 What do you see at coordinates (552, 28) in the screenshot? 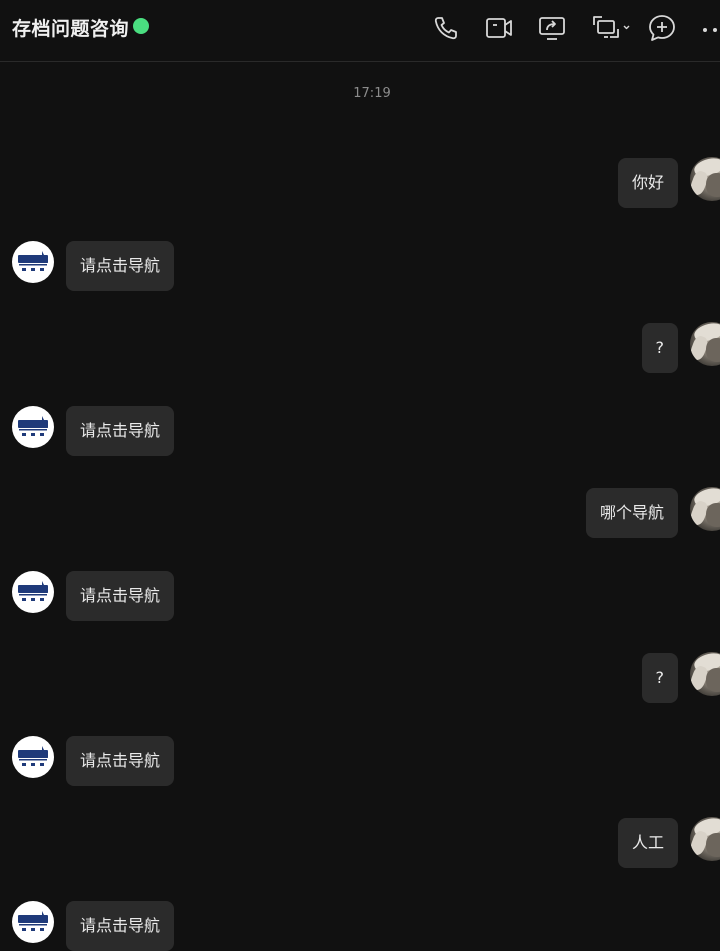
I see `screen-share-icon` at bounding box center [552, 28].